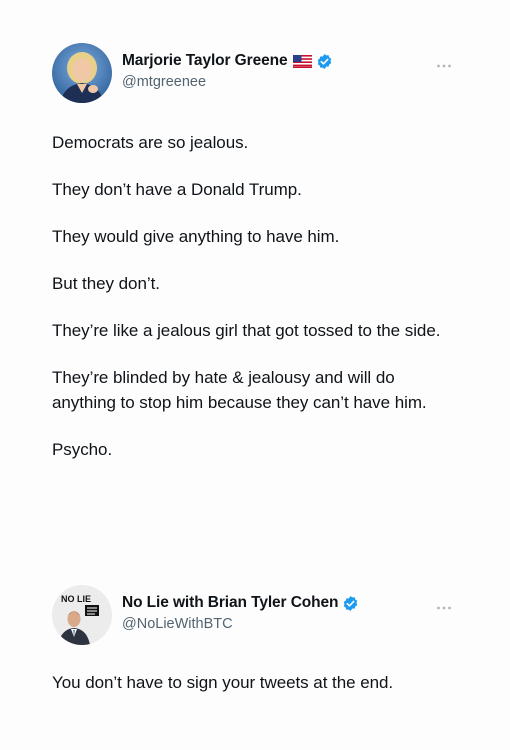 The height and width of the screenshot is (750, 510). What do you see at coordinates (227, 82) in the screenshot?
I see `author-handle: @mtgreenee` at bounding box center [227, 82].